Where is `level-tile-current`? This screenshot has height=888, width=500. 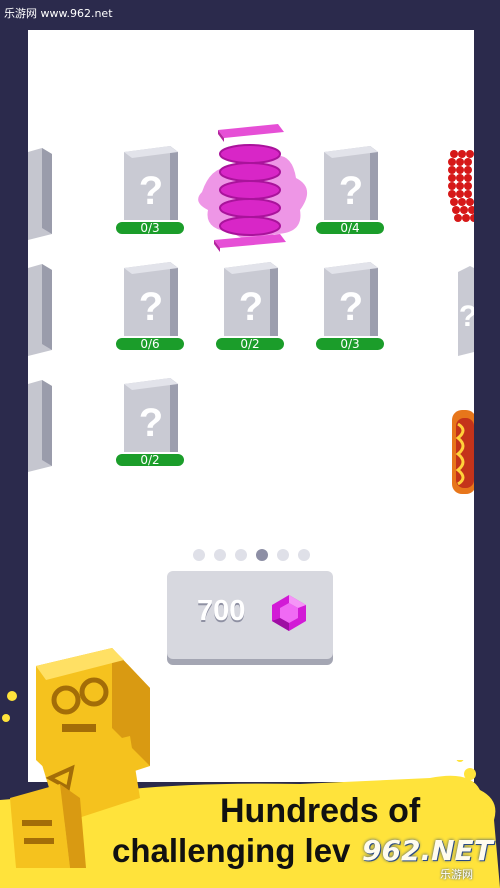 level-tile-current is located at coordinates (252, 187).